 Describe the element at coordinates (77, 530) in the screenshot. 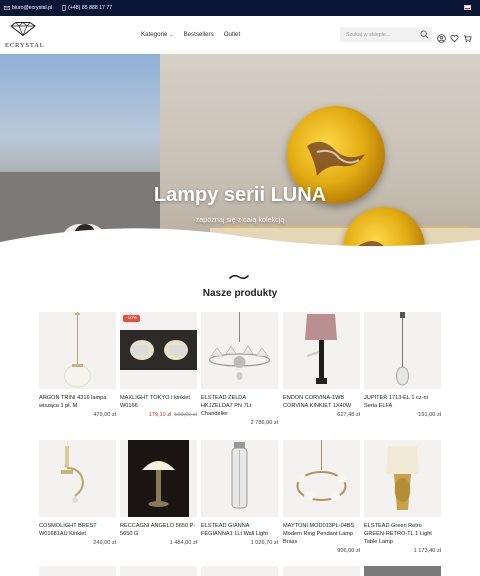

I see `product-name: COSMOLIGHT BREST W01681AU Kinkiet` at that location.